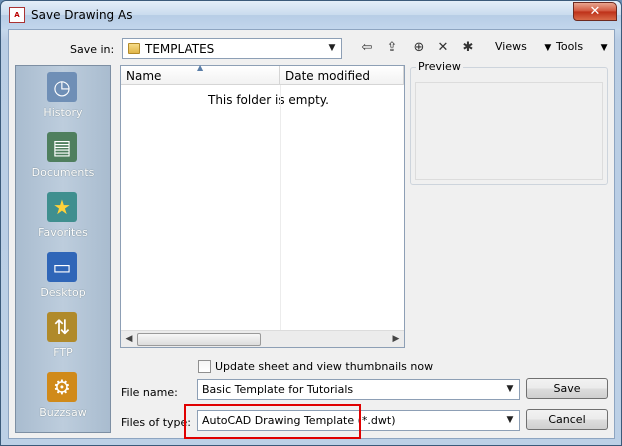 The image size is (622, 446). Describe the element at coordinates (272, 421) in the screenshot. I see `annotation-highlight-box` at that location.